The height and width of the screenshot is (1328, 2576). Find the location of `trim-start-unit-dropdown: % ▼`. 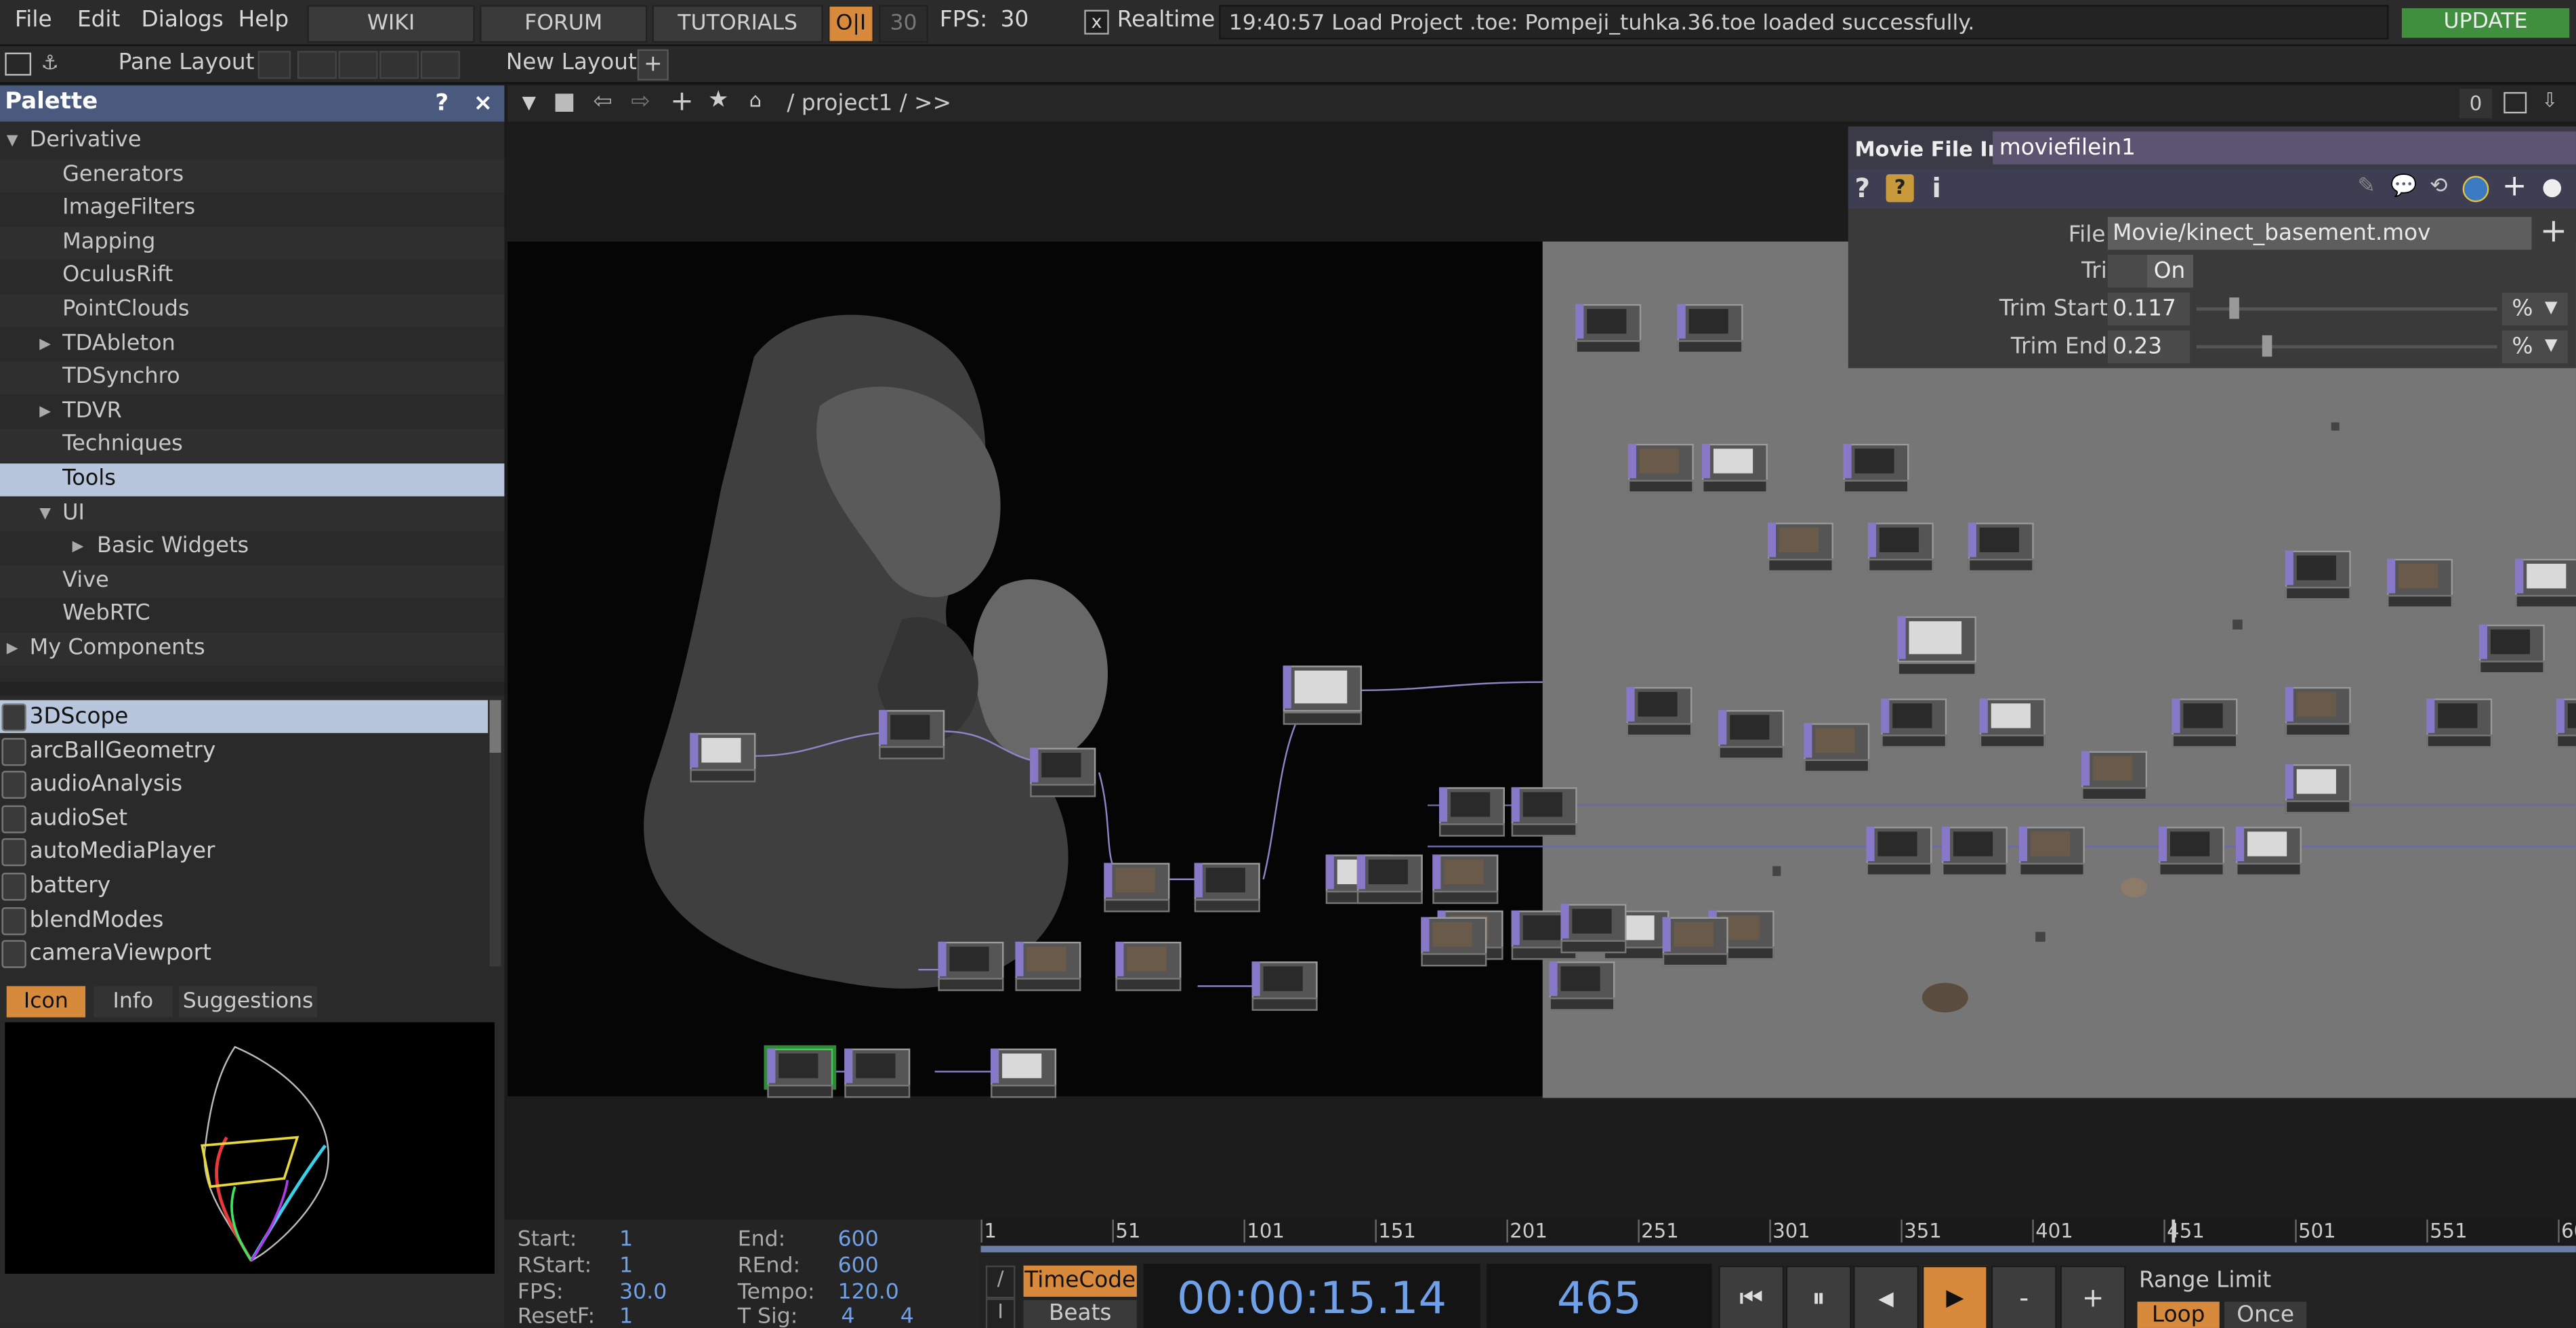

trim-start-unit-dropdown: % ▼ is located at coordinates (2534, 309).